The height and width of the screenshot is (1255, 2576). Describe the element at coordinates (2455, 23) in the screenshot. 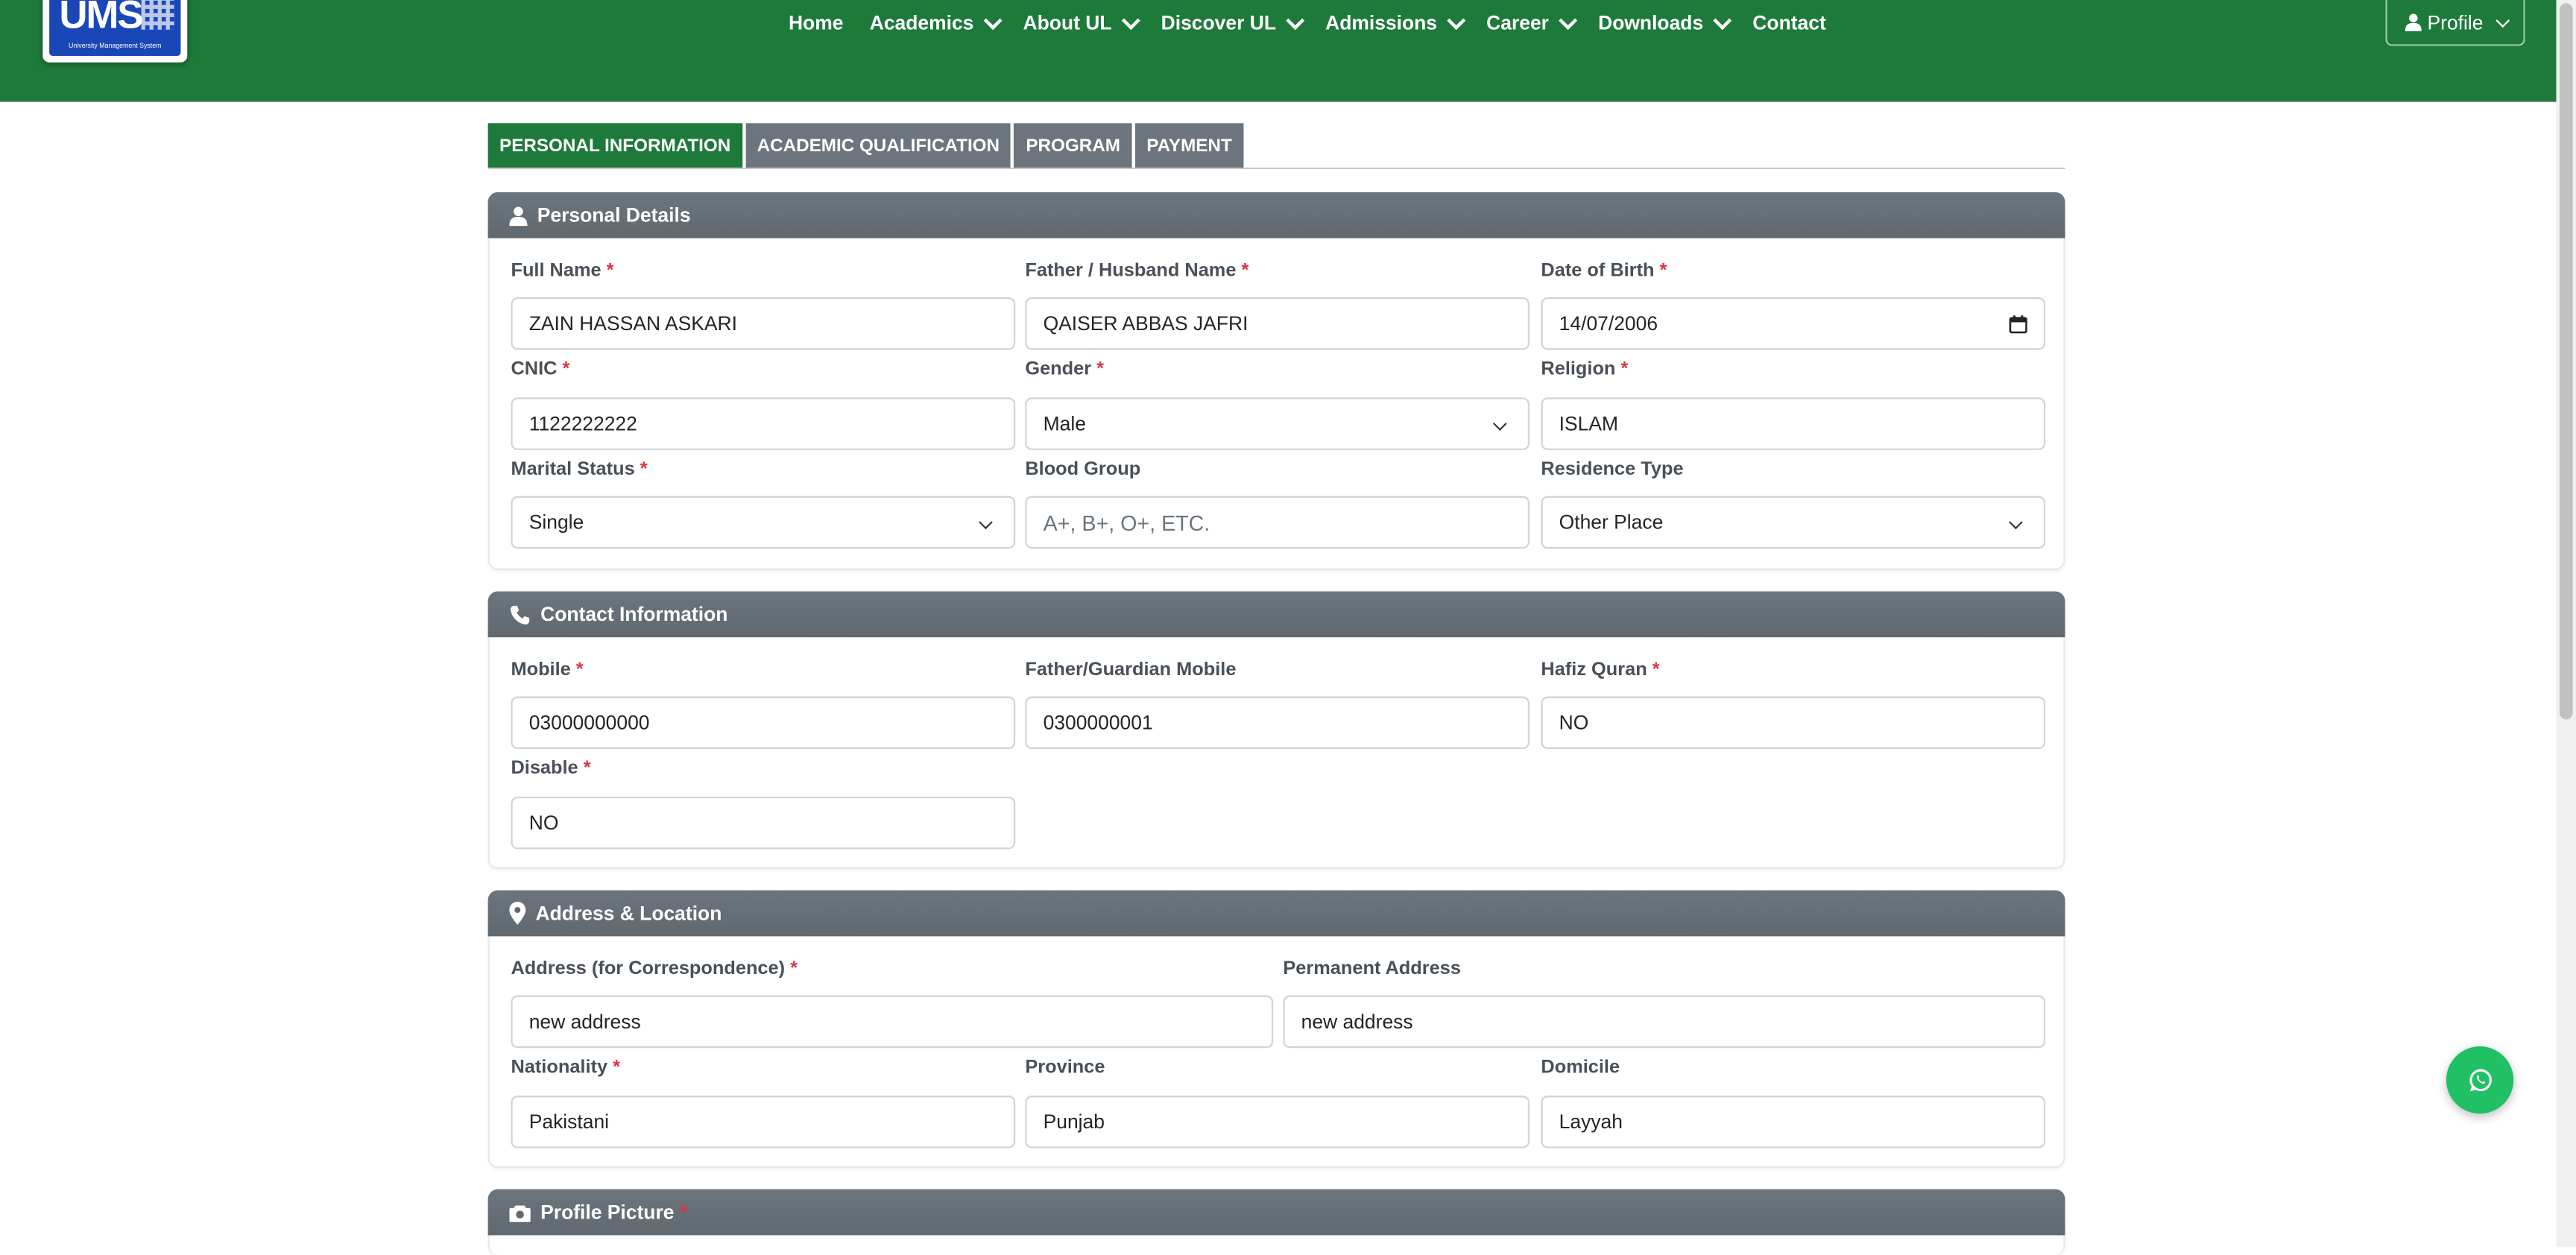

I see `profile-dropdown-button: Profile` at that location.